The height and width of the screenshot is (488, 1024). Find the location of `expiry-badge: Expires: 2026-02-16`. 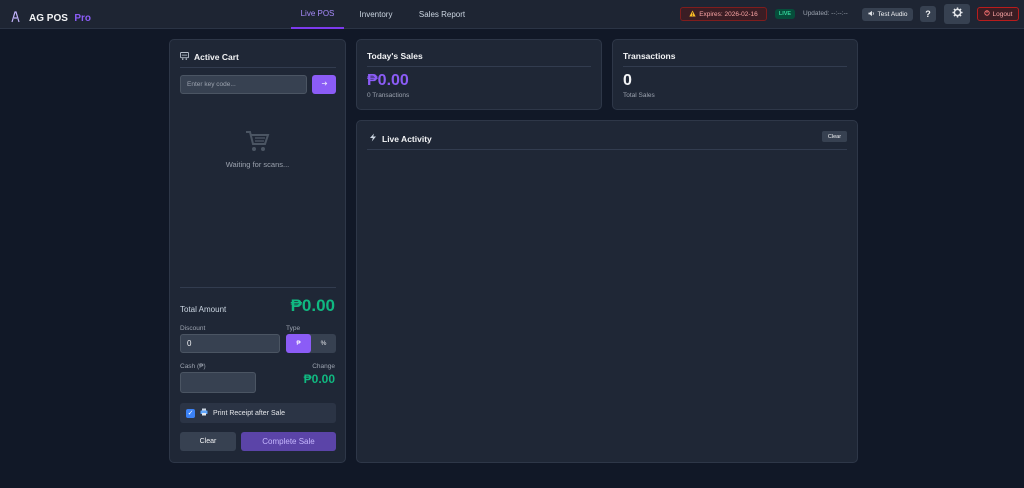

expiry-badge: Expires: 2026-02-16 is located at coordinates (723, 14).